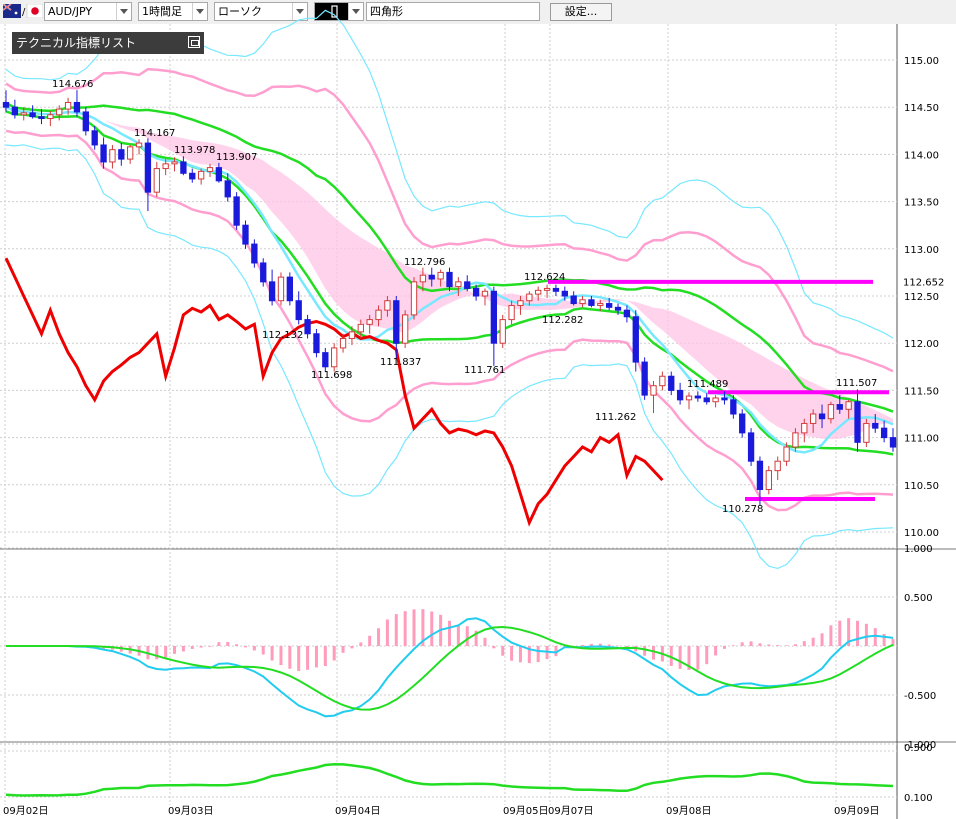  Describe the element at coordinates (921, 391) in the screenshot. I see `price-axis-tick: 111.50` at that location.